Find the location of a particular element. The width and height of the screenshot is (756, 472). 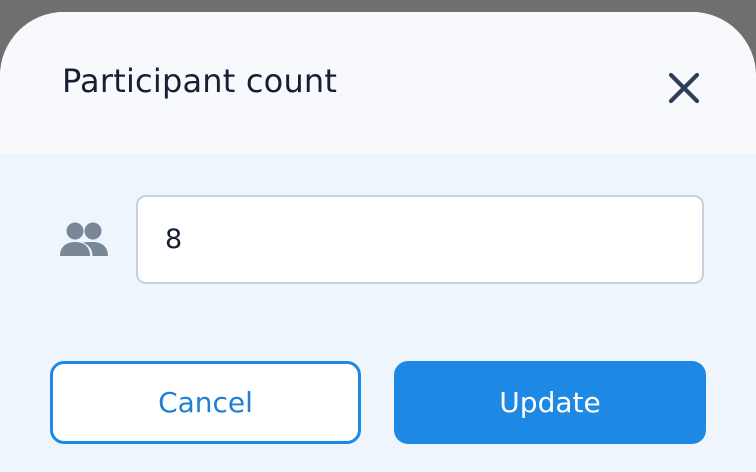

update-button-label: Update is located at coordinates (550, 402).